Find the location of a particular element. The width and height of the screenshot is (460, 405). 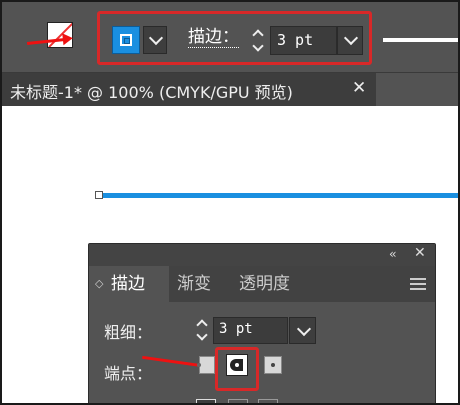

panel-tabs: ◇ 描边 渐变 透明度 is located at coordinates (262, 284).